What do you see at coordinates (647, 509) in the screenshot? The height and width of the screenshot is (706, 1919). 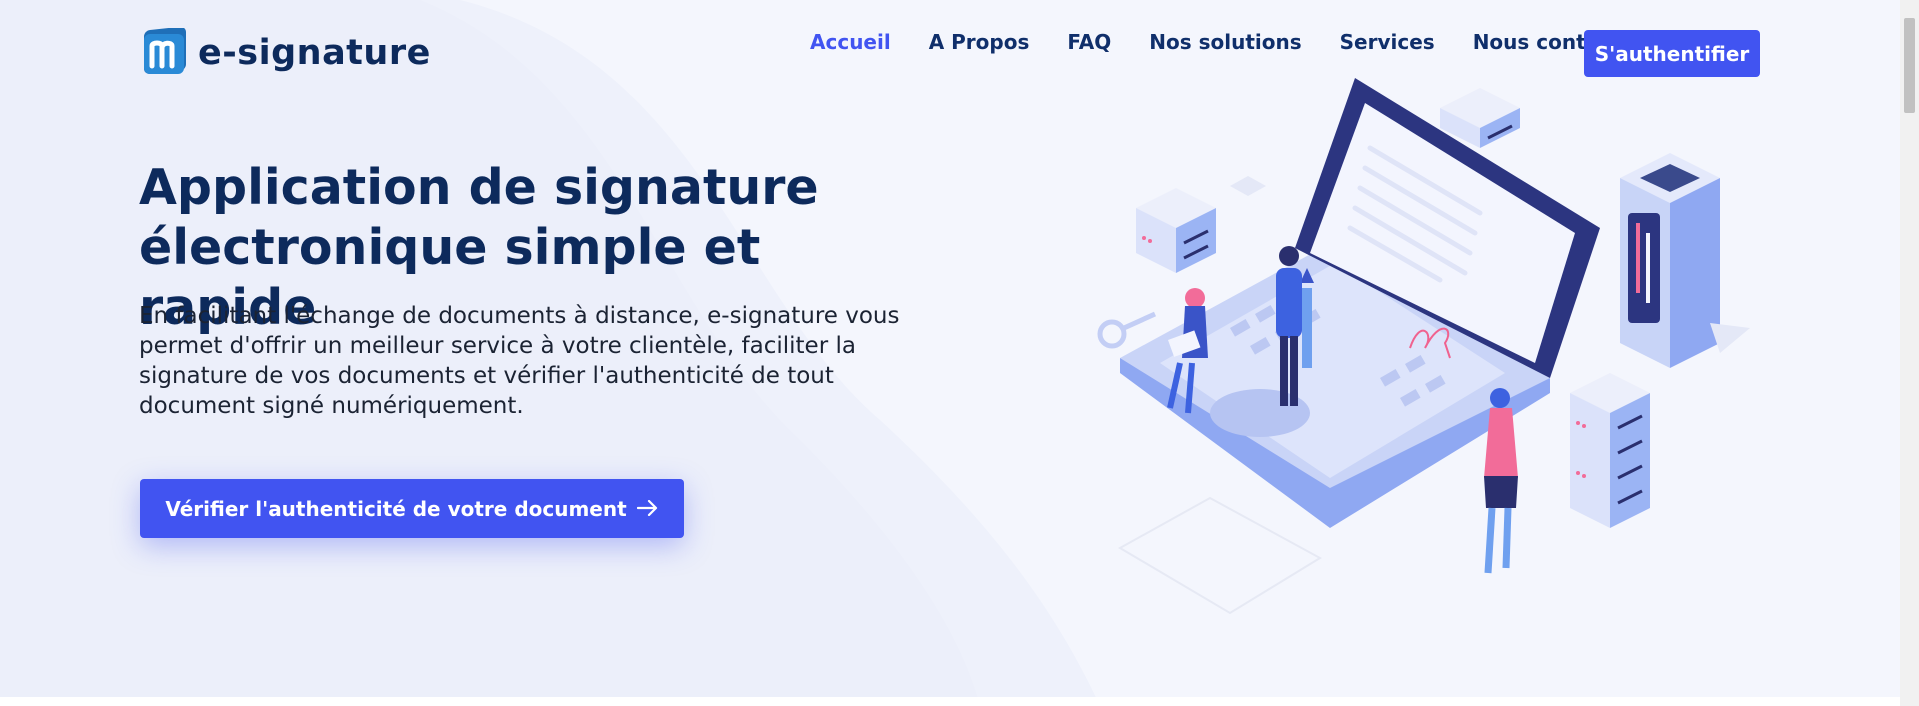 I see `arrow-right-icon` at bounding box center [647, 509].